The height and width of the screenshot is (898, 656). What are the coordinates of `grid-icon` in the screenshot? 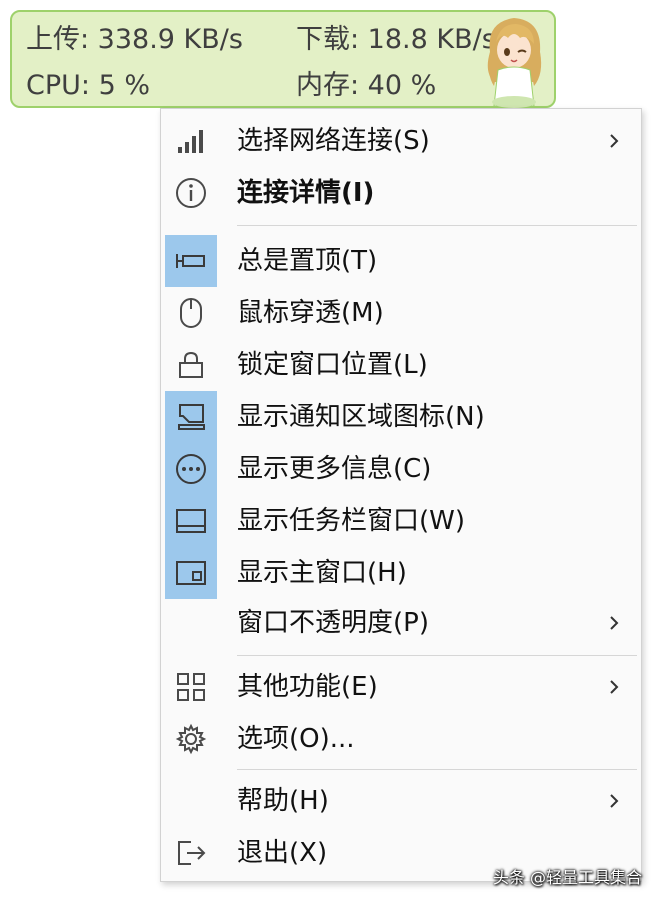 It's located at (191, 687).